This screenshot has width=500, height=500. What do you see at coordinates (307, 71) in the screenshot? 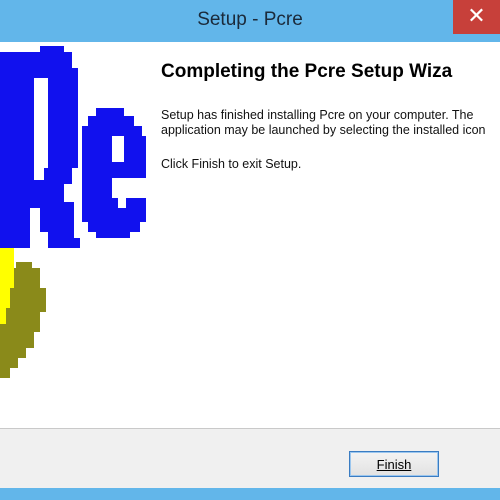
I see `wizard-heading: Completing the Pcre Setup Wiza` at bounding box center [307, 71].